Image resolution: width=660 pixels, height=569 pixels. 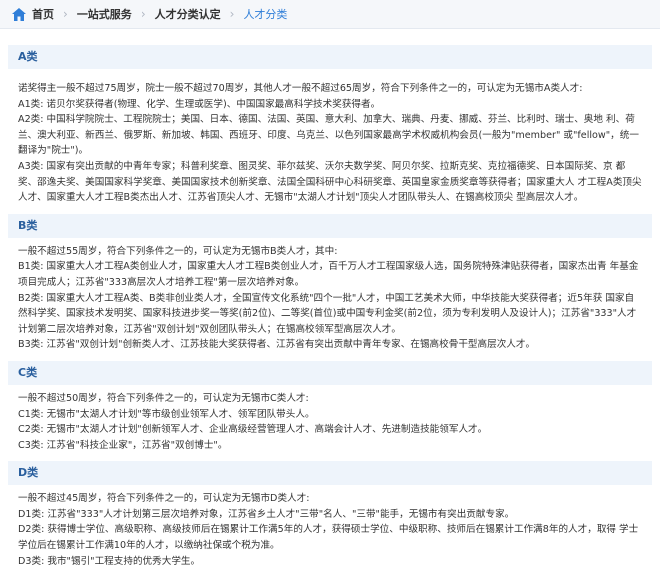 What do you see at coordinates (330, 225) in the screenshot?
I see `section-title-b: B类` at bounding box center [330, 225].